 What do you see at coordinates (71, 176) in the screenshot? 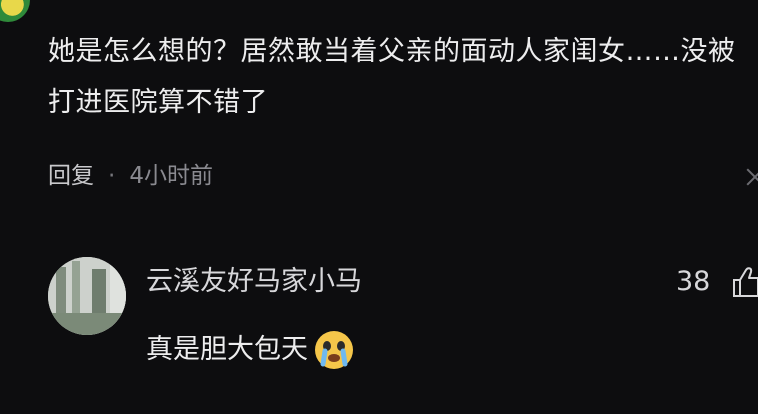
I see `reply-button: 回复` at bounding box center [71, 176].